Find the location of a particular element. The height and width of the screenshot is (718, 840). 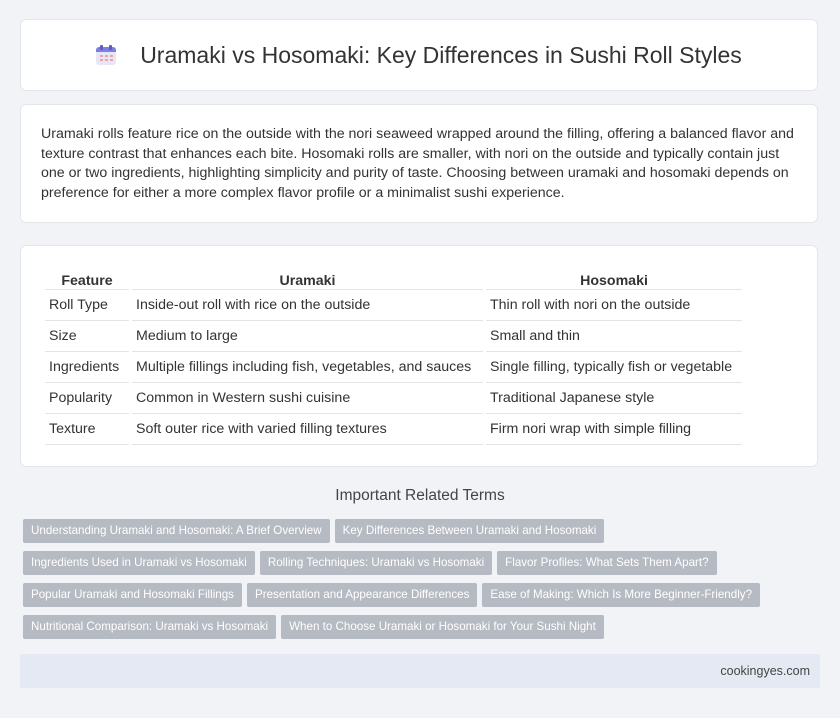

related-terms-heading: Important Related Terms is located at coordinates (420, 495).